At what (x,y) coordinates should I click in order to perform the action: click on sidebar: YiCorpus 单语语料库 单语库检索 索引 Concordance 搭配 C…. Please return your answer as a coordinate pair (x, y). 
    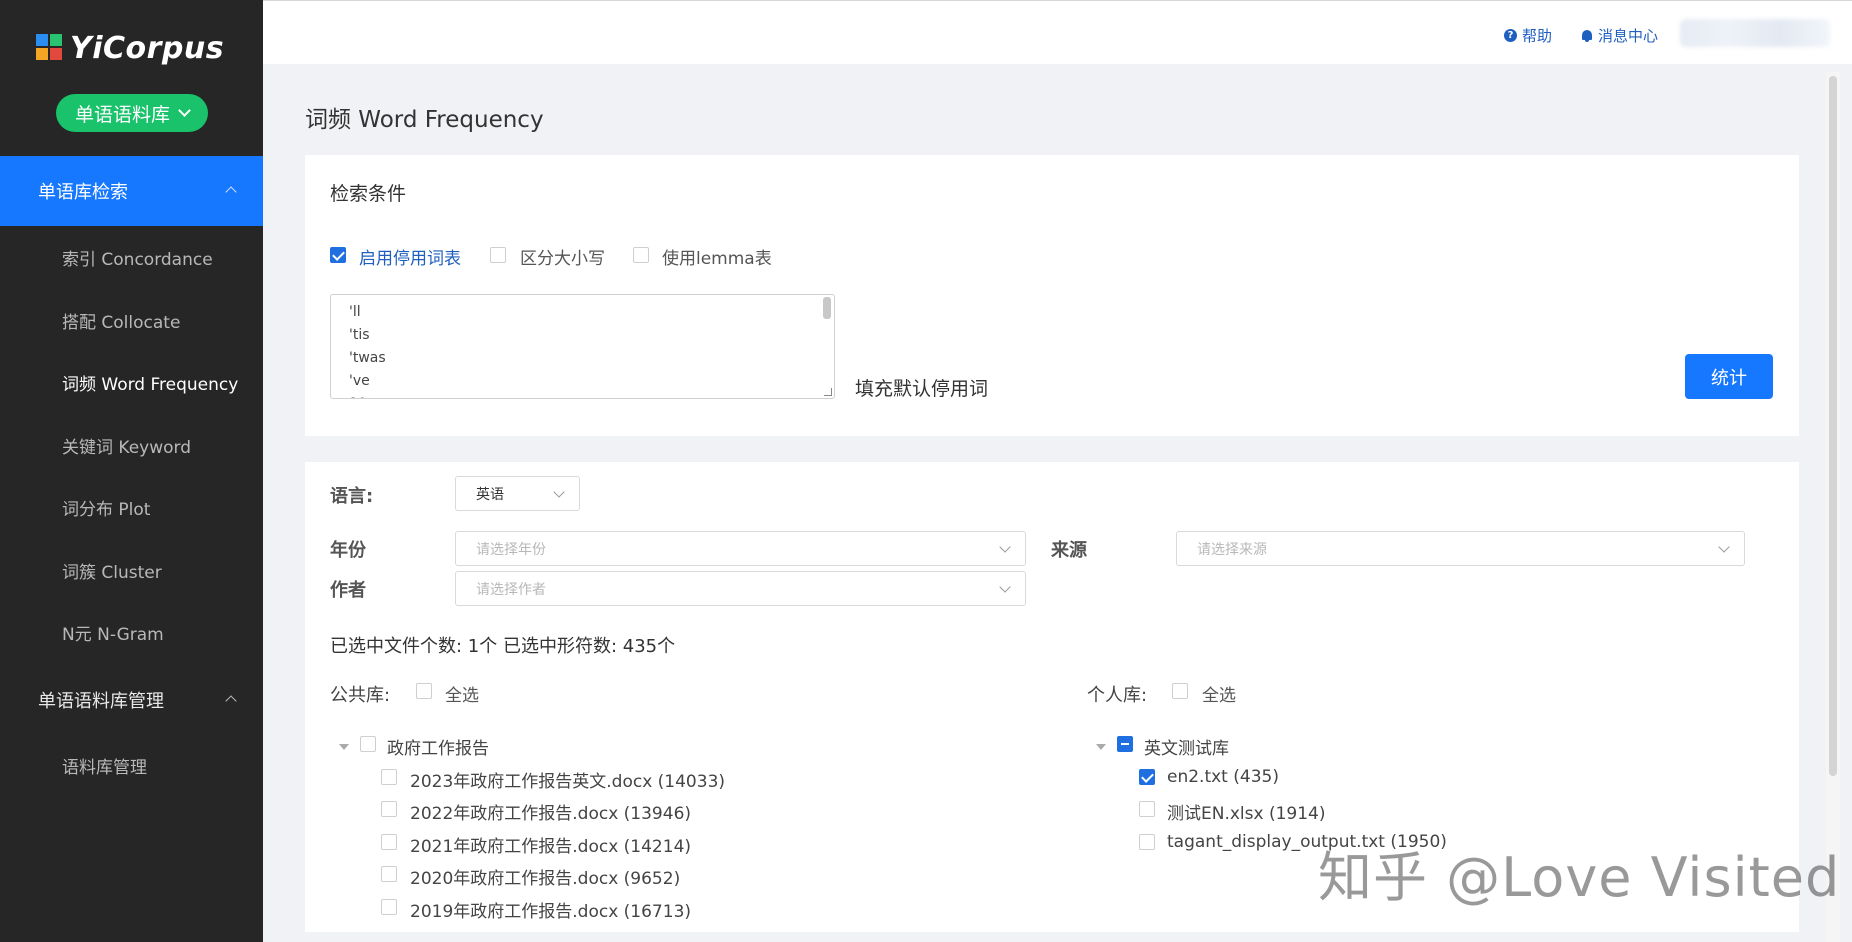
    Looking at the image, I should click on (131, 471).